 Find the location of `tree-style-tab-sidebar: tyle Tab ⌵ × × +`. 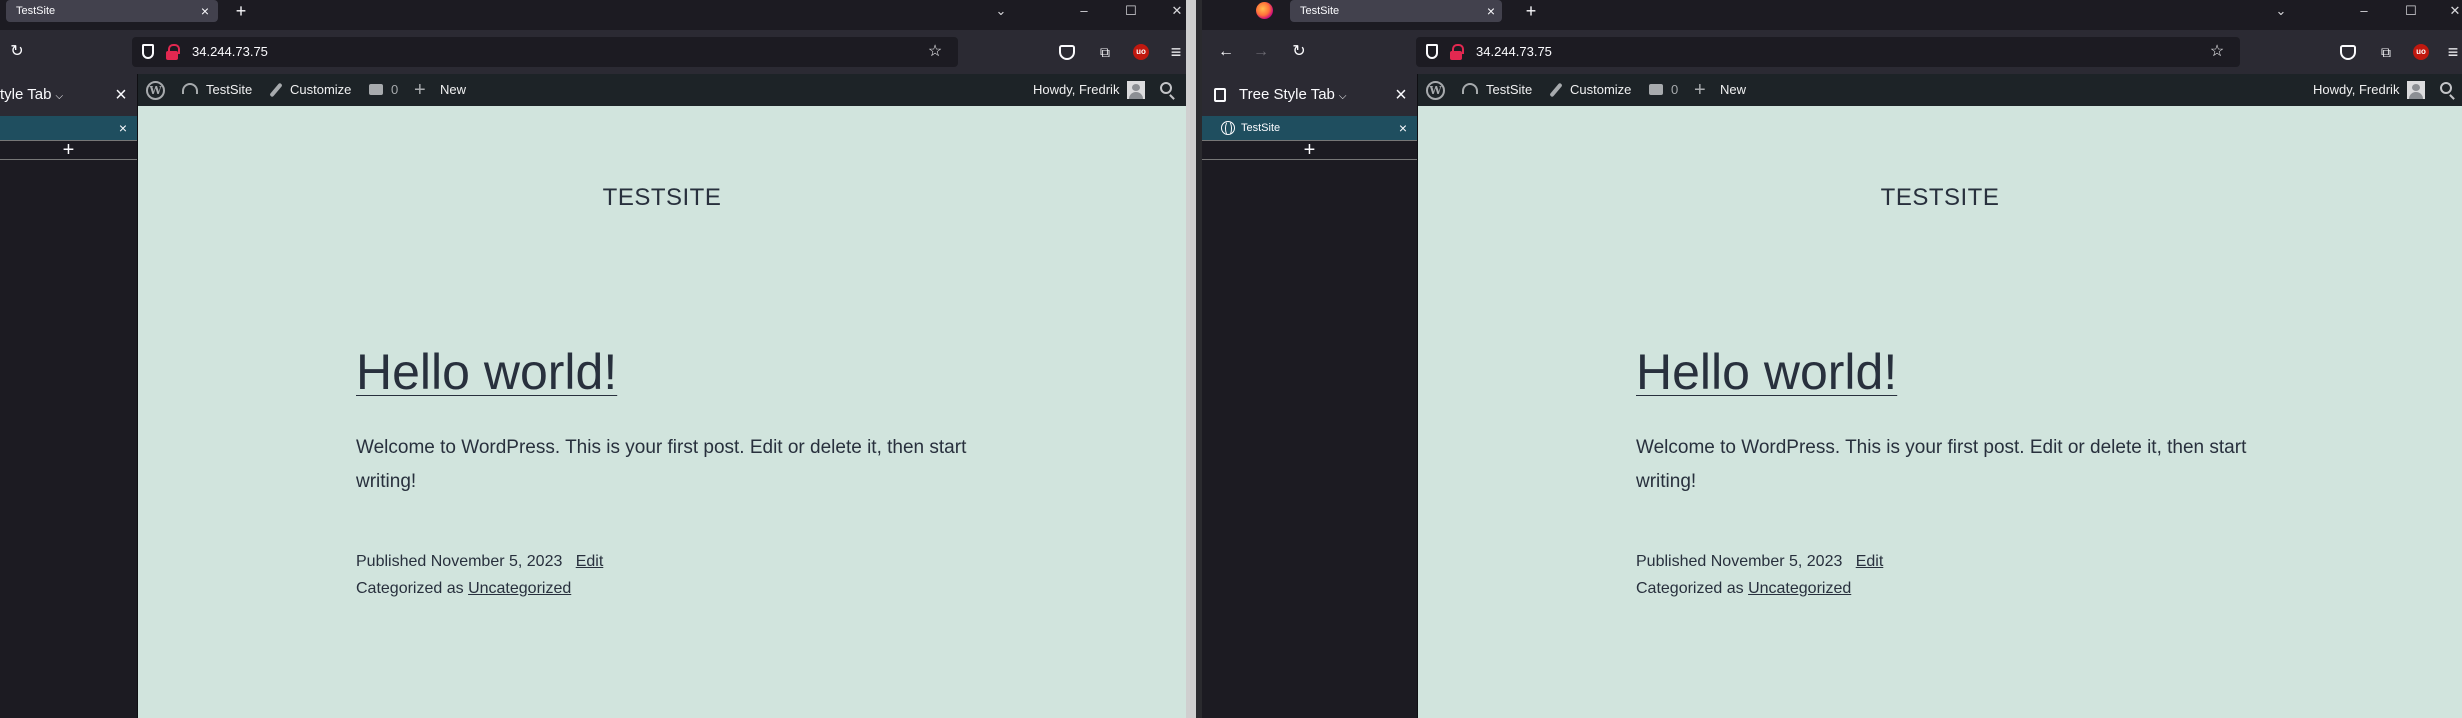

tree-style-tab-sidebar: tyle Tab ⌵ × × + is located at coordinates (69, 396).